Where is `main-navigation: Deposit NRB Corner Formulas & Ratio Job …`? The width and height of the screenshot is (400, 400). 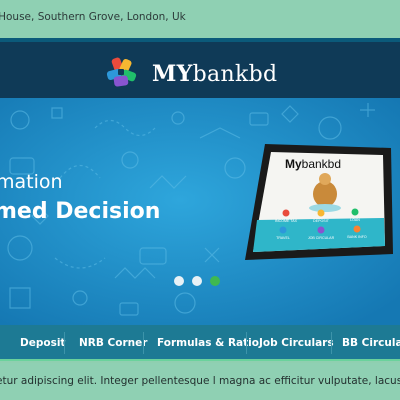
main-navigation: Deposit NRB Corner Formulas & Ratio Job … is located at coordinates (200, 343).